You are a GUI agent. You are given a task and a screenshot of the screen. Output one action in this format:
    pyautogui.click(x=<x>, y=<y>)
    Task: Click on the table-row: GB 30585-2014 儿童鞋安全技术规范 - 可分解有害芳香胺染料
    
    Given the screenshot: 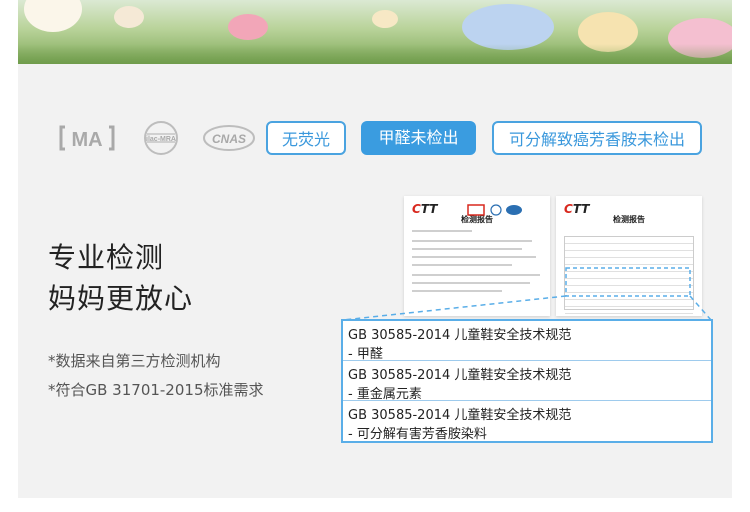 What is the action you would take?
    pyautogui.click(x=527, y=421)
    